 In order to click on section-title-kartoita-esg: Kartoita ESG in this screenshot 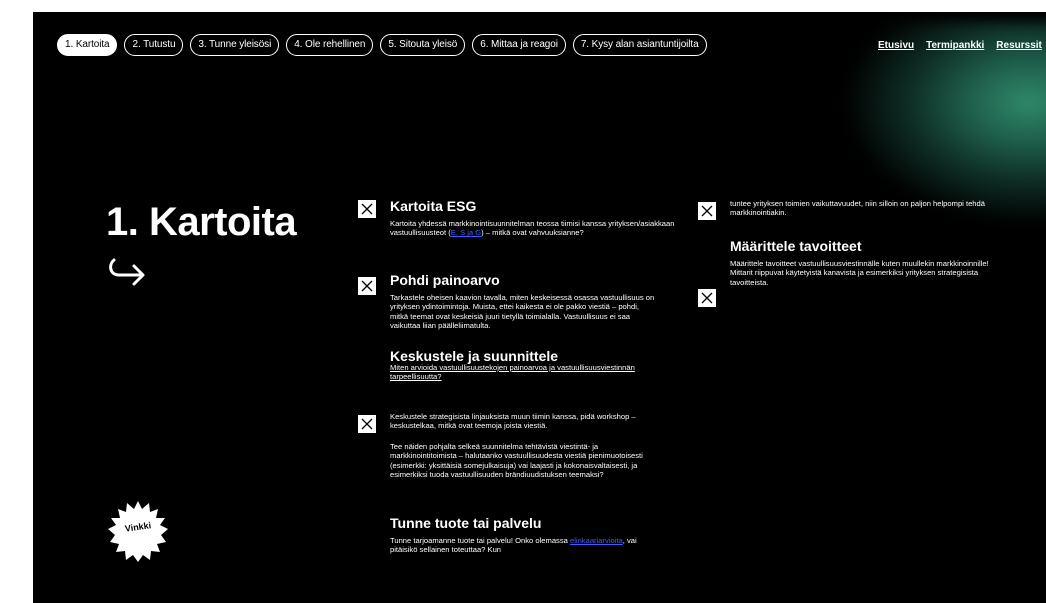, I will do `click(433, 206)`.